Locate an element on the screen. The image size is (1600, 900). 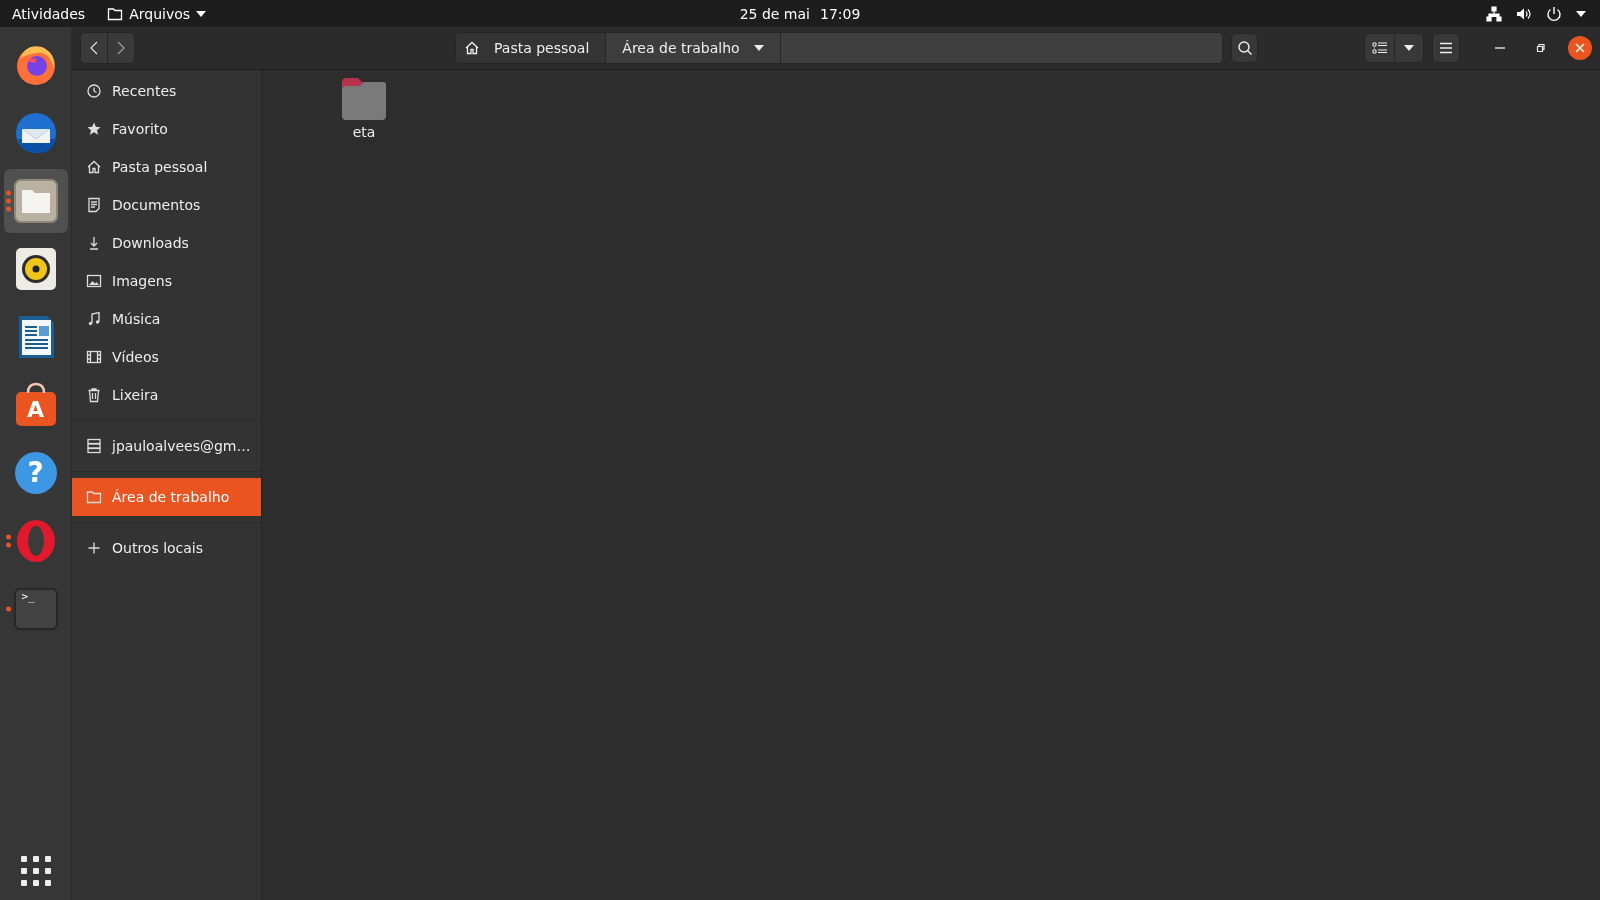
close-icon is located at coordinates (1580, 48).